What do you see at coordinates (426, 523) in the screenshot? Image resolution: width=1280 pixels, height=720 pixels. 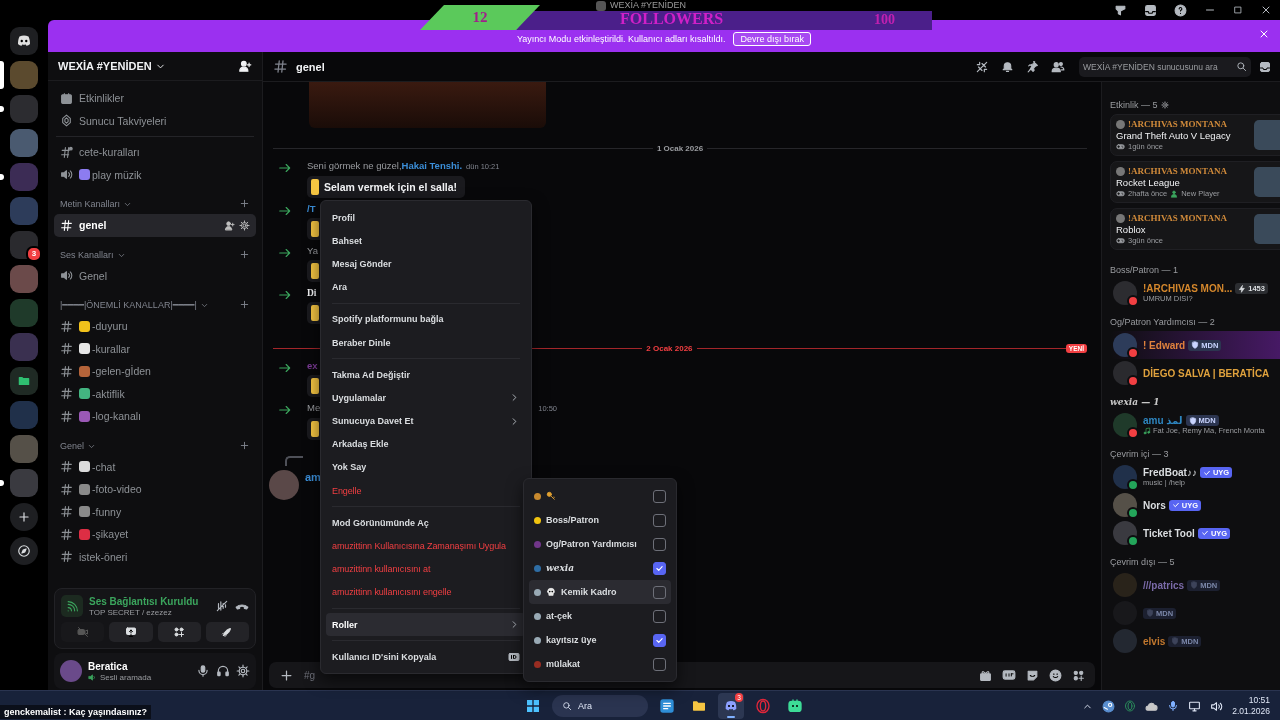 I see `menu-item: Mod Görünümünde Aç` at bounding box center [426, 523].